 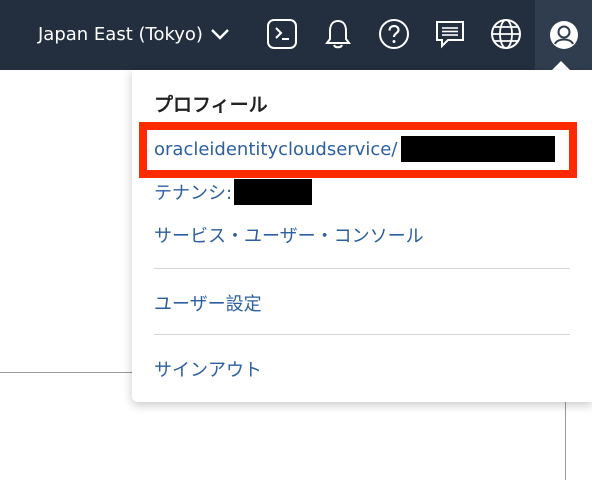 I want to click on redacted-tenancy, so click(x=273, y=192).